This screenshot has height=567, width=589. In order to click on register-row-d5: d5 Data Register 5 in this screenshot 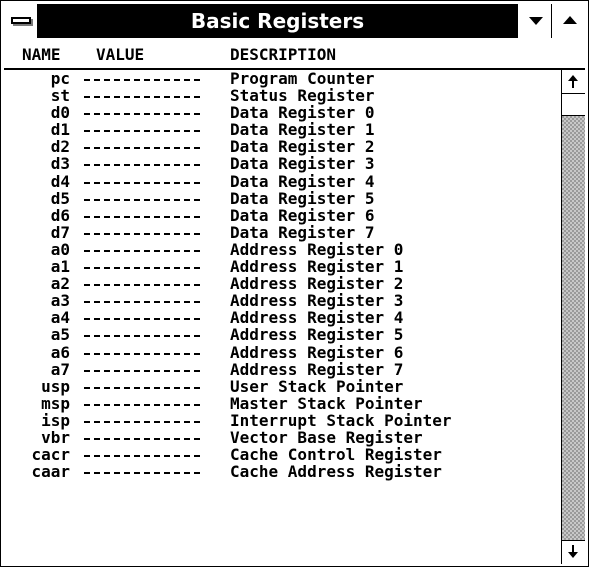, I will do `click(282, 198)`.